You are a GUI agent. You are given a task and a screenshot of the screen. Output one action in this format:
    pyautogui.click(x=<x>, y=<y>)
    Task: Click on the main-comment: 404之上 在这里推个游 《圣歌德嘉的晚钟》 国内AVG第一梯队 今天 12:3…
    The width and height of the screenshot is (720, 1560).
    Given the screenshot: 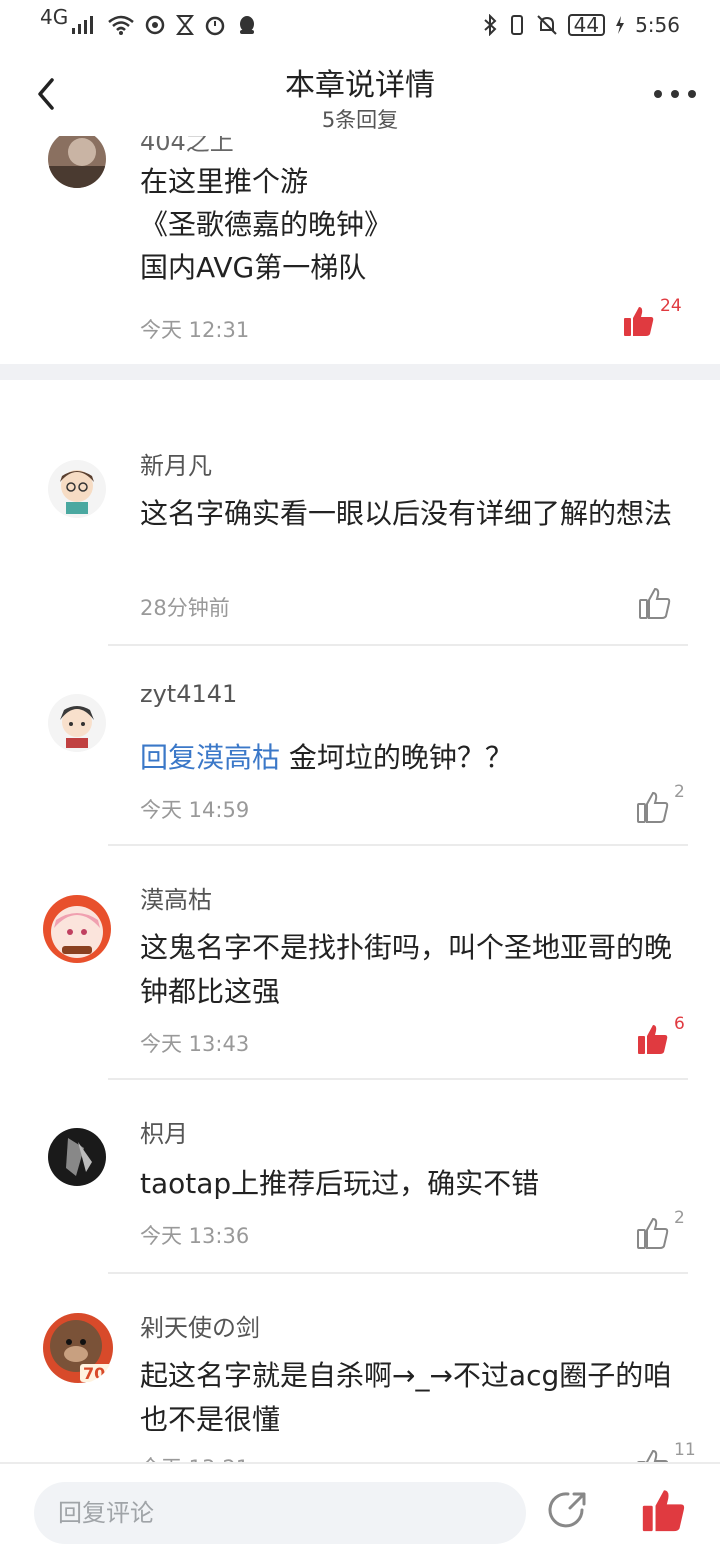 What is the action you would take?
    pyautogui.click(x=360, y=250)
    